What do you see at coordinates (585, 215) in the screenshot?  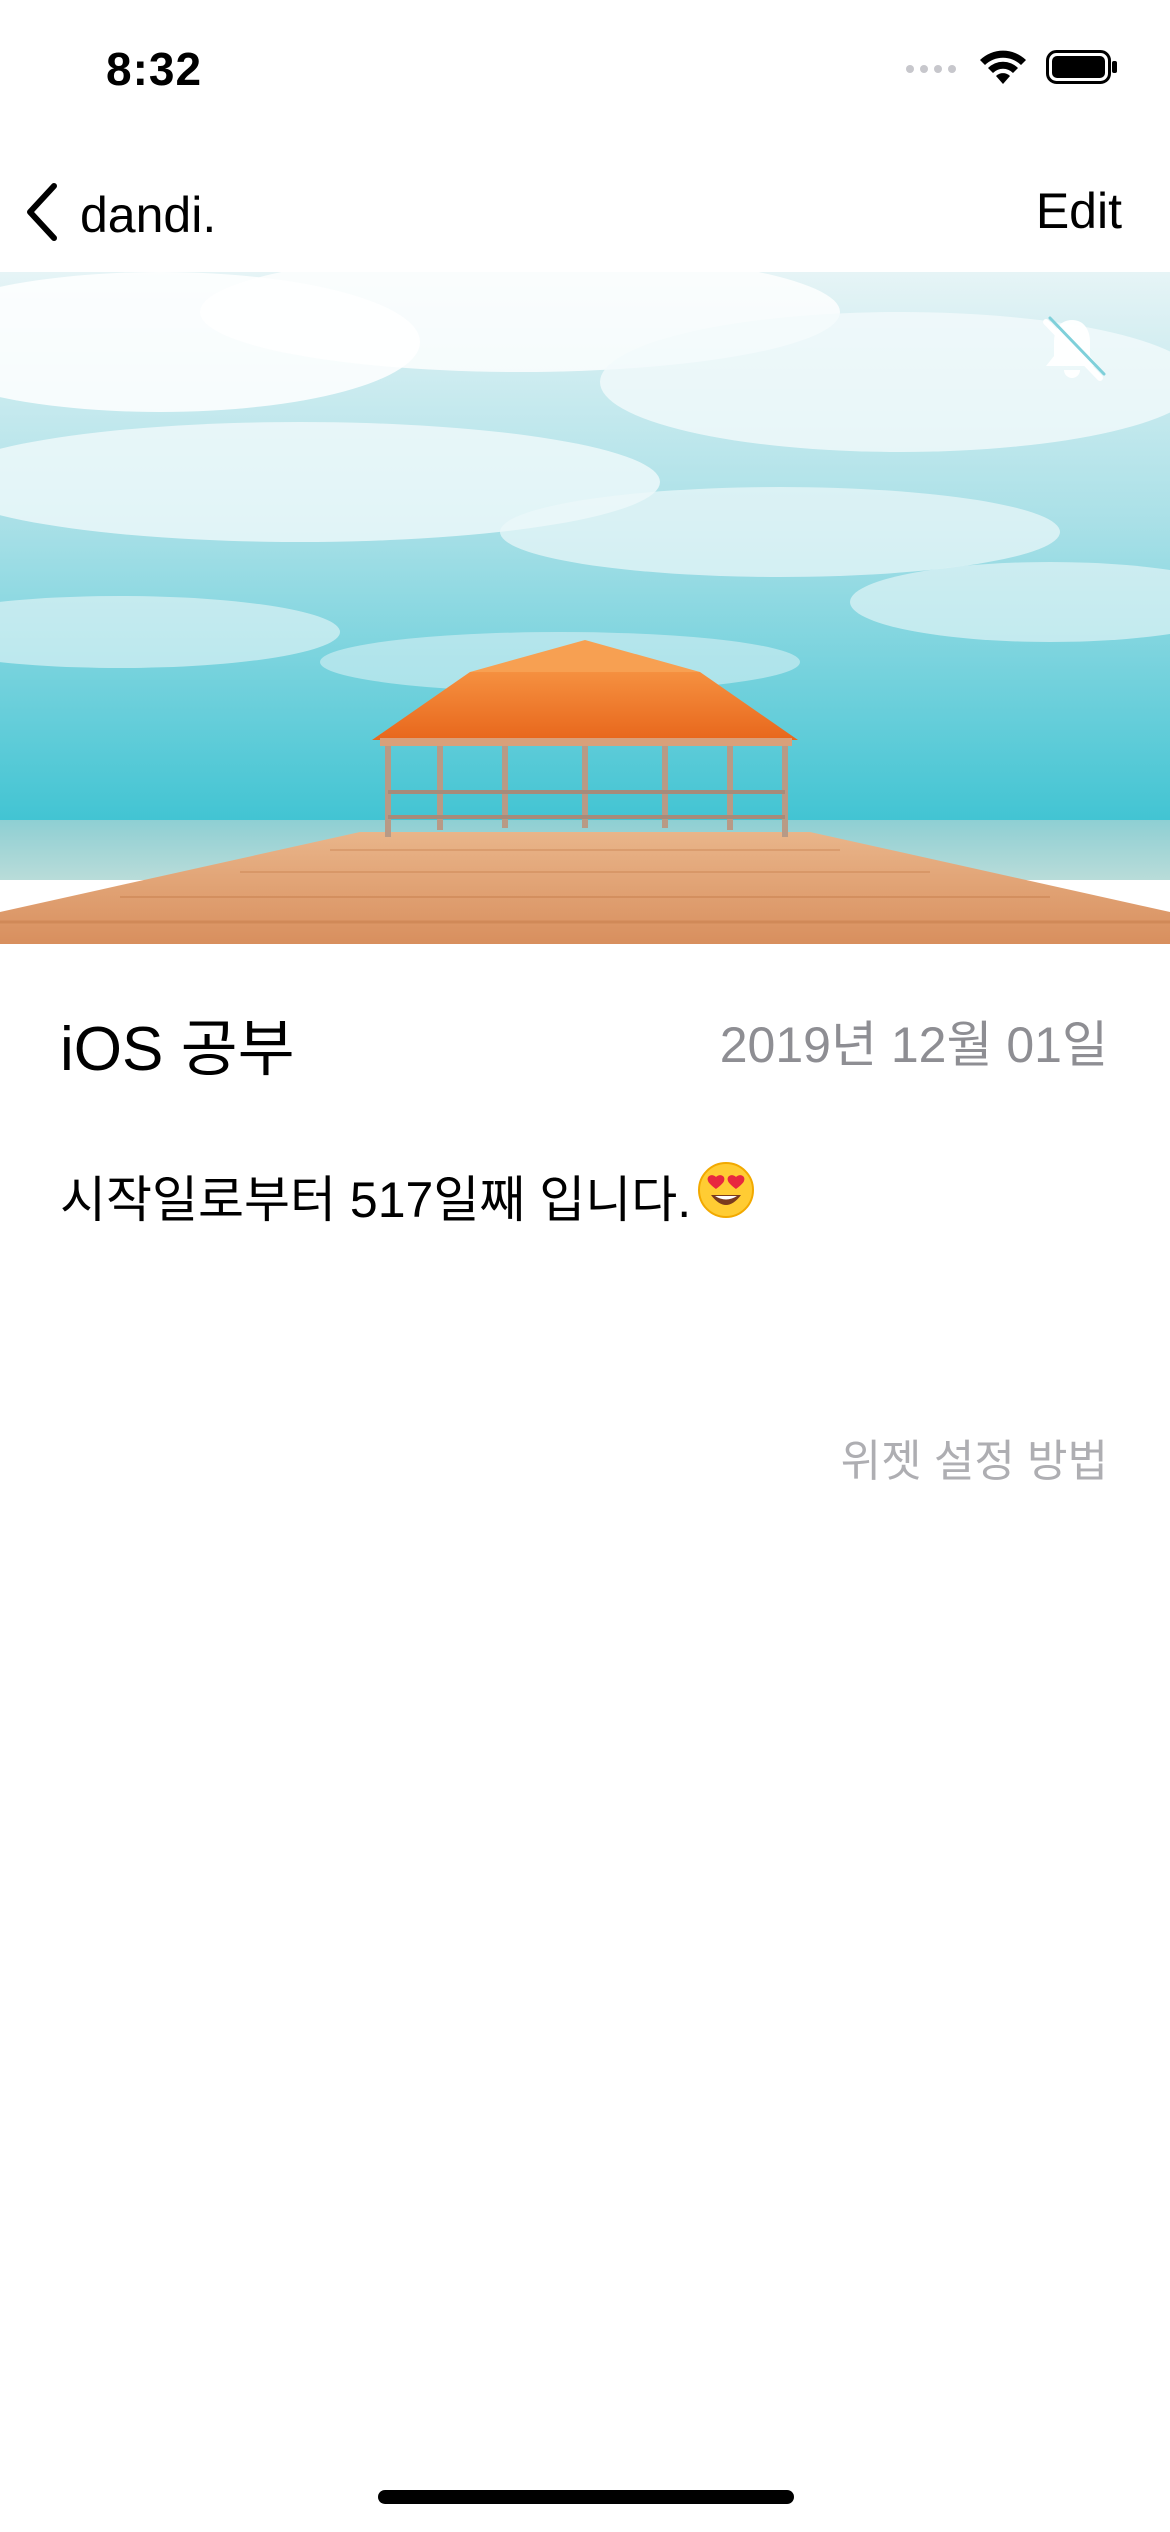 I see `navigation-bar: dandi. Edit` at bounding box center [585, 215].